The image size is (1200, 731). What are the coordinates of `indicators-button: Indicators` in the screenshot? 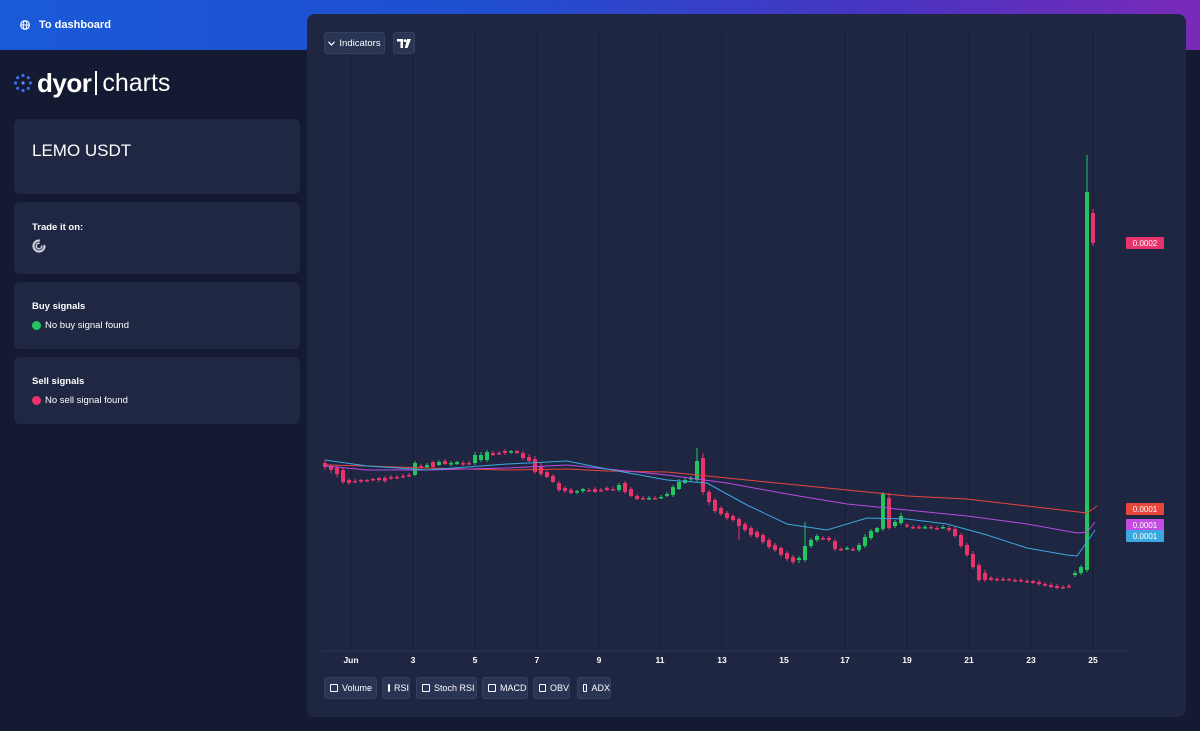 It's located at (354, 43).